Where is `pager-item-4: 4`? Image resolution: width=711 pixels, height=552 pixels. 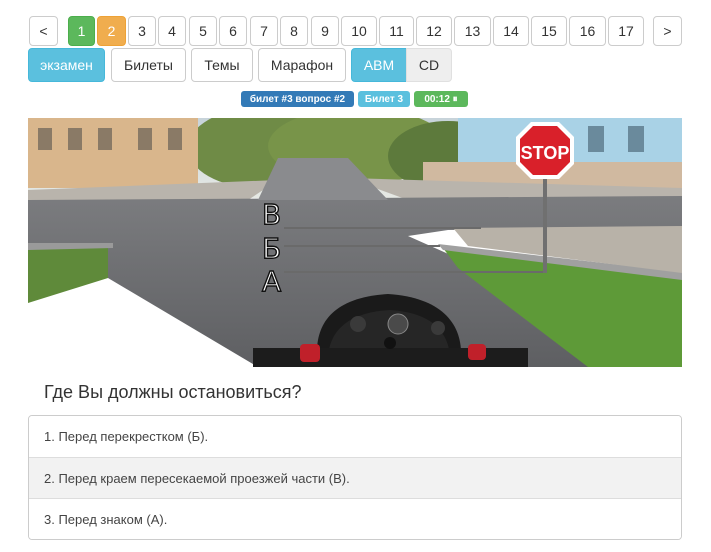 pager-item-4: 4 is located at coordinates (172, 31).